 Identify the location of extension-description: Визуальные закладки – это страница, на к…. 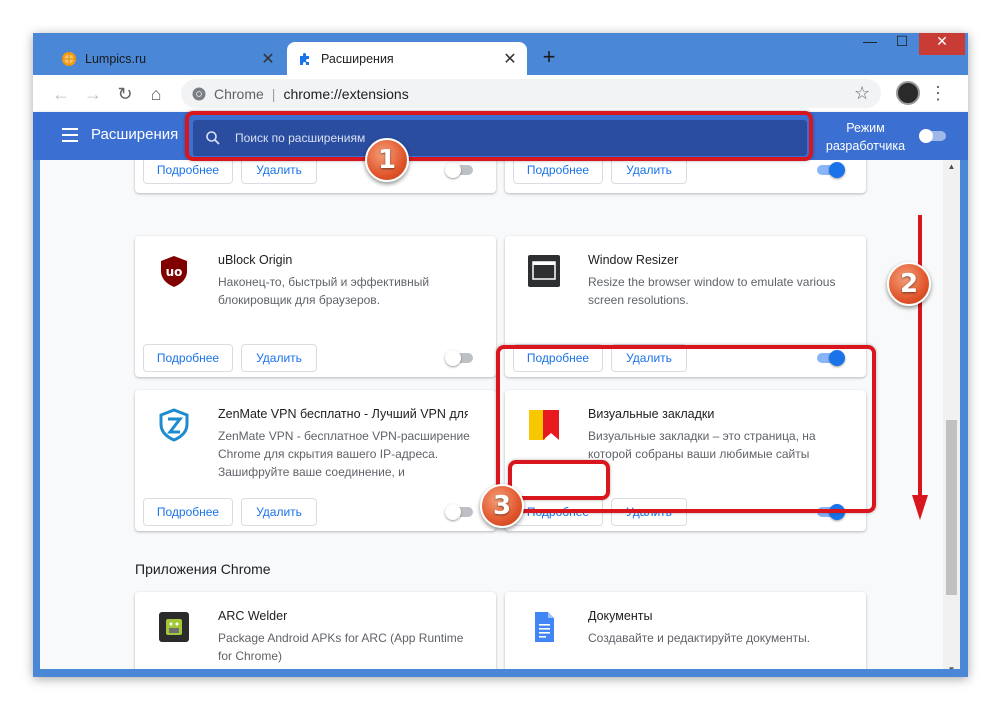
(702, 445).